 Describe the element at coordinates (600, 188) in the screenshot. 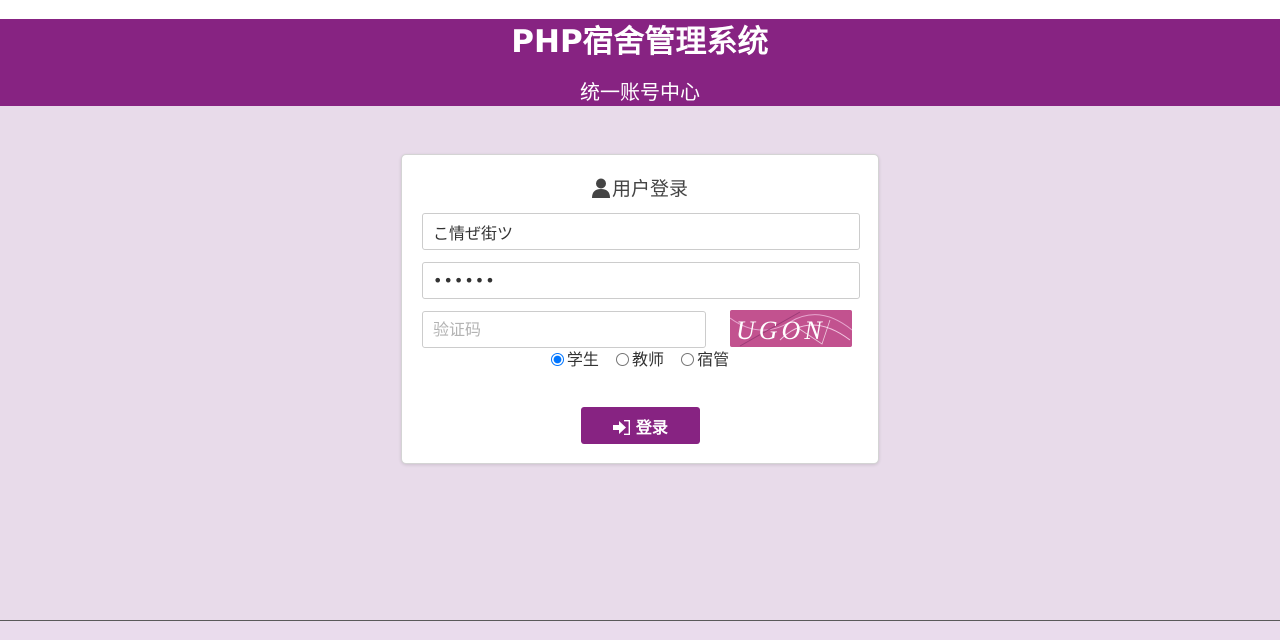

I see `user-icon` at that location.